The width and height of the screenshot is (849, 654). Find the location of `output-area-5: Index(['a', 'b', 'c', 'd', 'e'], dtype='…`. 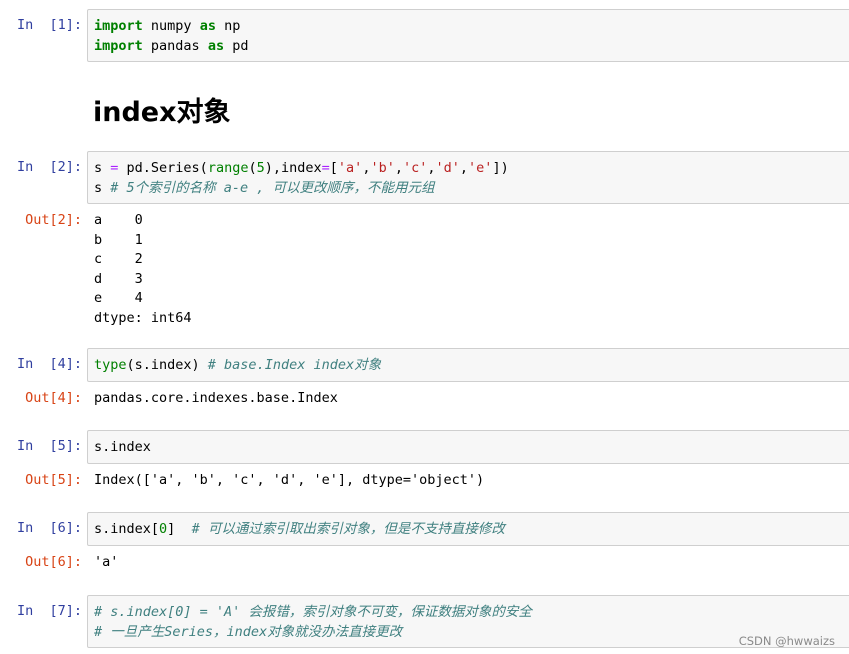

output-area-5: Index(['a', 'b', 'c', 'd', 'e'], dtype='… is located at coordinates (464, 481).